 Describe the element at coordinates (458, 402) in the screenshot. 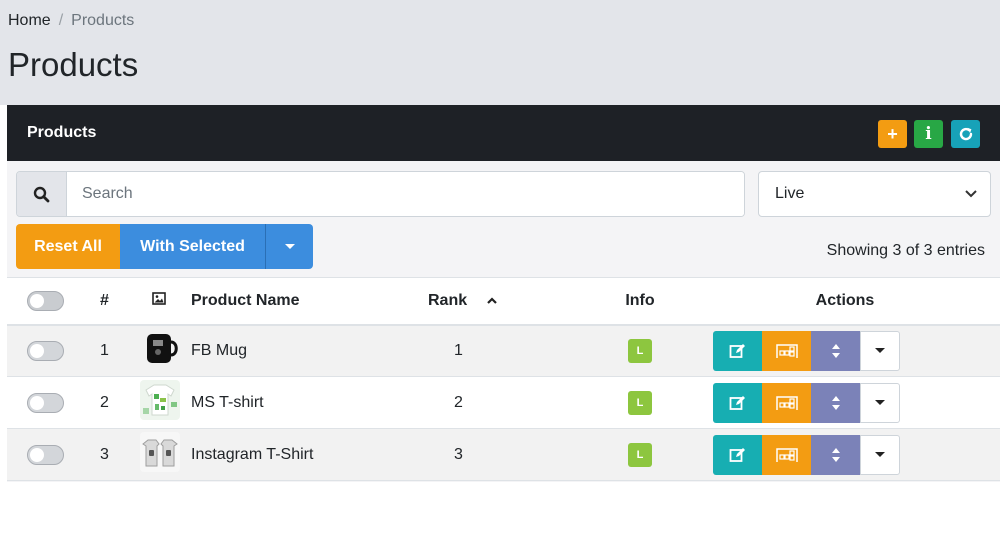

I see `row-rank: 2` at that location.